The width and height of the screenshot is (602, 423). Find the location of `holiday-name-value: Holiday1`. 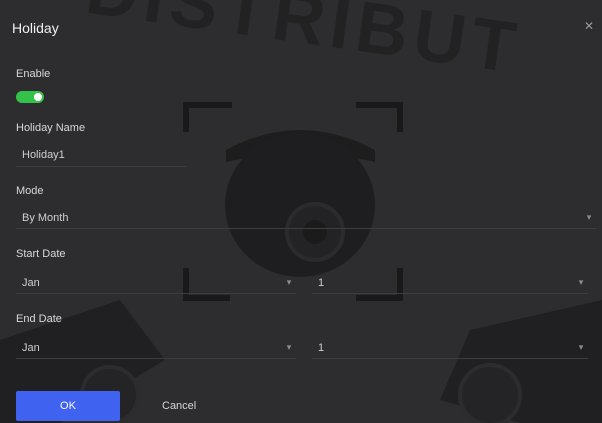

holiday-name-value: Holiday1 is located at coordinates (43, 155).